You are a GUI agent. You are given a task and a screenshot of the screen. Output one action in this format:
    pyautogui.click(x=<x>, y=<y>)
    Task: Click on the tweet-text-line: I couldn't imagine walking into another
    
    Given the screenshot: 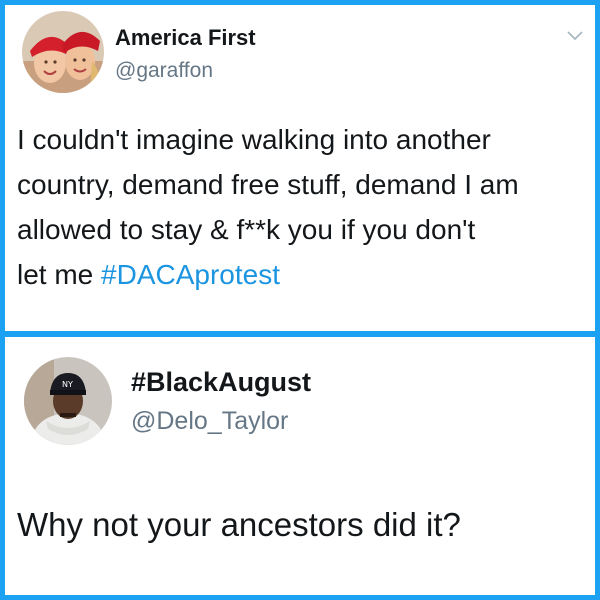 What is the action you would take?
    pyautogui.click(x=254, y=139)
    